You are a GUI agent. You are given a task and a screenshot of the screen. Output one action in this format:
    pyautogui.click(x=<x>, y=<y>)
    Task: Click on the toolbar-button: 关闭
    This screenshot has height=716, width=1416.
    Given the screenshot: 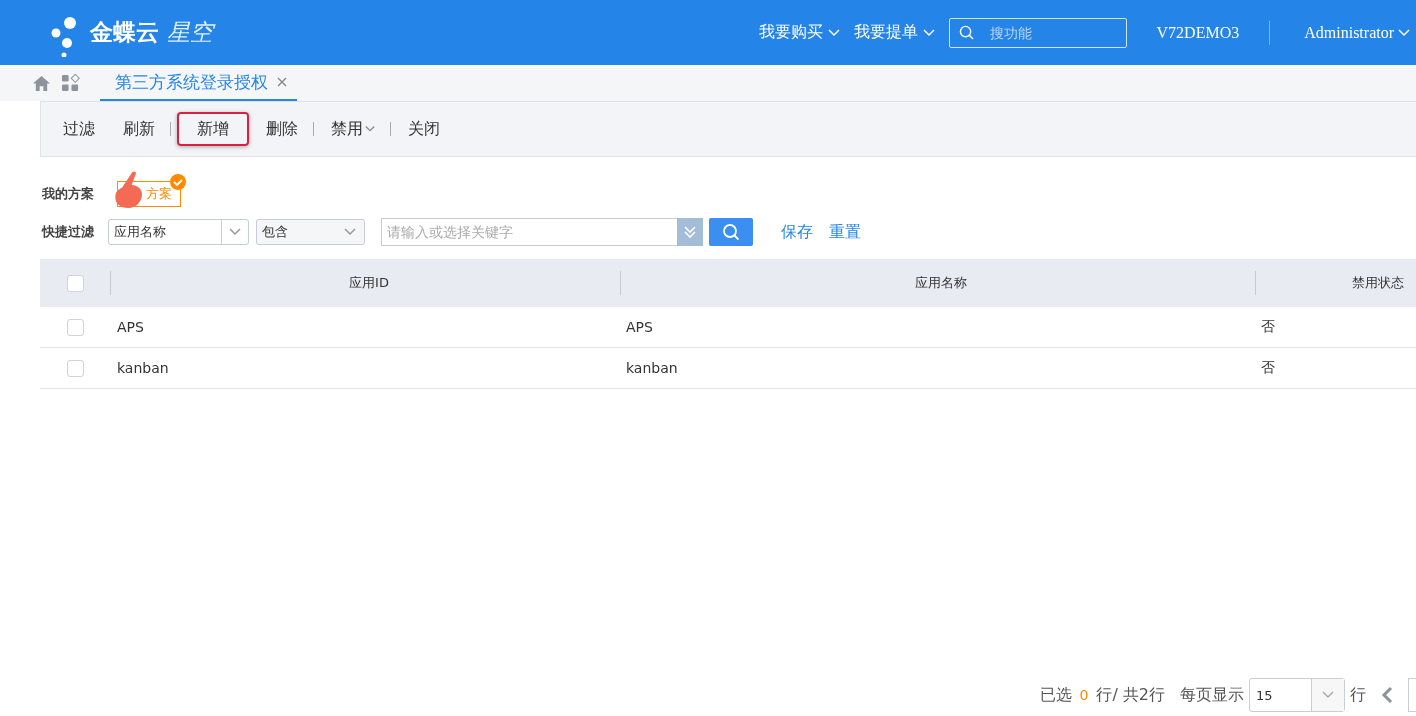 What is the action you would take?
    pyautogui.click(x=424, y=129)
    